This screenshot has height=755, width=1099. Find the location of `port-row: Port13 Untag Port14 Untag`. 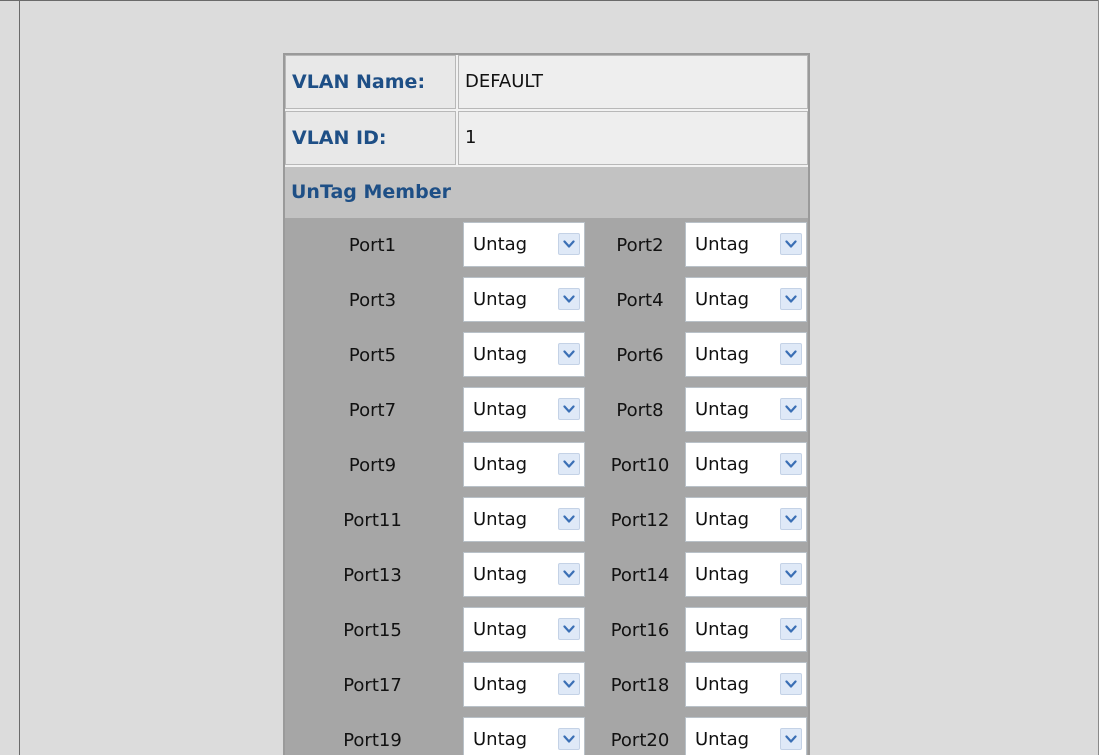

port-row: Port13 Untag Port14 Untag is located at coordinates (546, 575).